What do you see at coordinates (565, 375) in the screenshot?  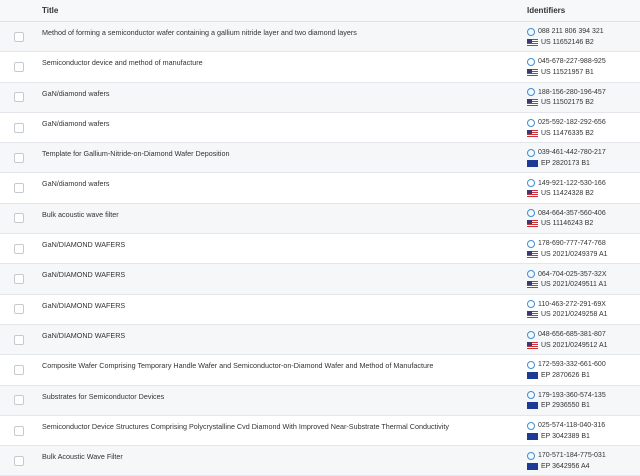 I see `publication-number: EP 2870626 B1` at bounding box center [565, 375].